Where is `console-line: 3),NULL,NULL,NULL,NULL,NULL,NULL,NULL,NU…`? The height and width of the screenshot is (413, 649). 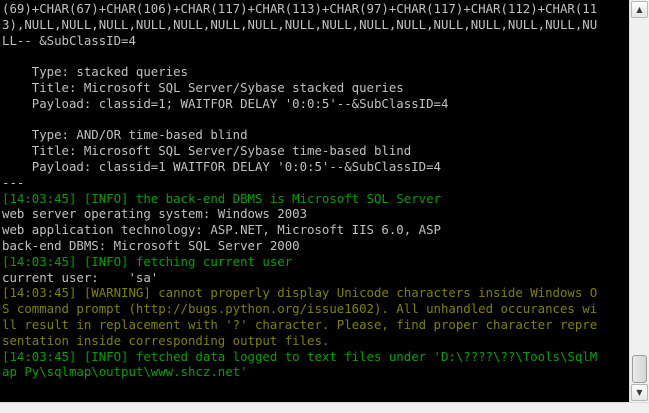
console-line: 3),NULL,NULL,NULL,NULL,NULL,NULL,NULL,NU… is located at coordinates (300, 24).